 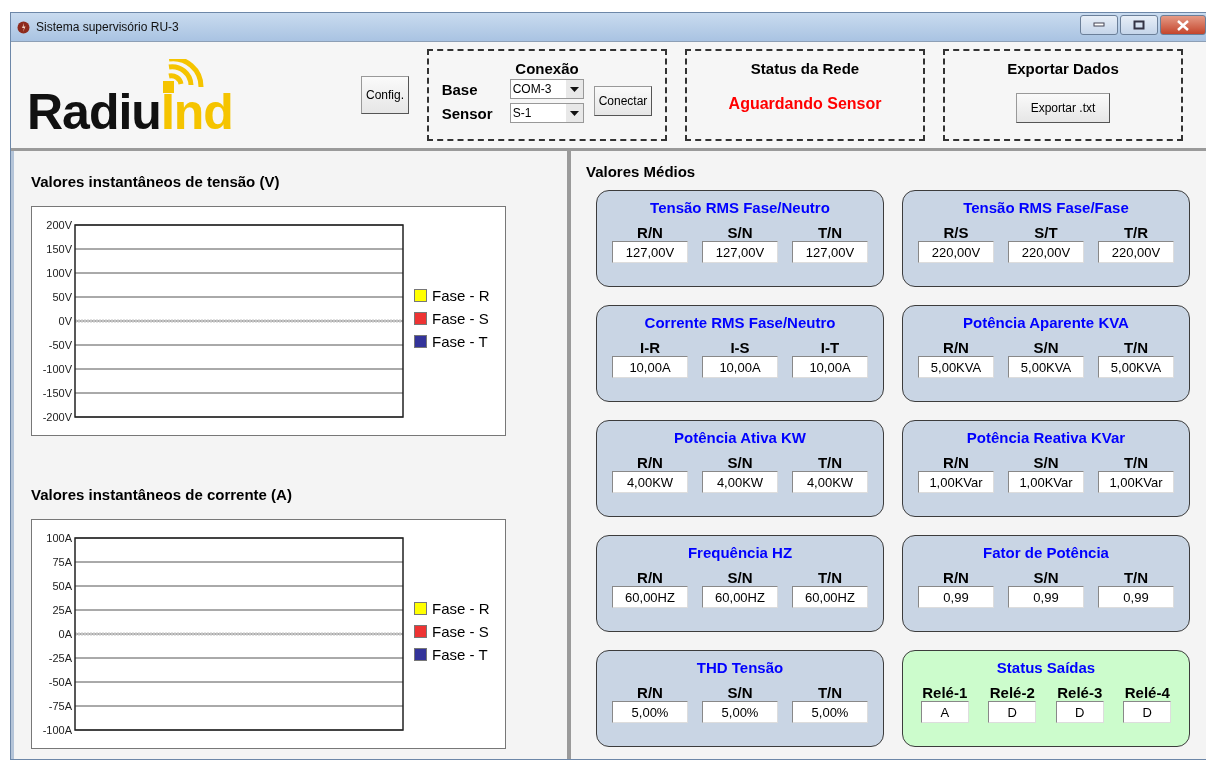 What do you see at coordinates (60, 682) in the screenshot?
I see `axis-tick-label: -50A` at bounding box center [60, 682].